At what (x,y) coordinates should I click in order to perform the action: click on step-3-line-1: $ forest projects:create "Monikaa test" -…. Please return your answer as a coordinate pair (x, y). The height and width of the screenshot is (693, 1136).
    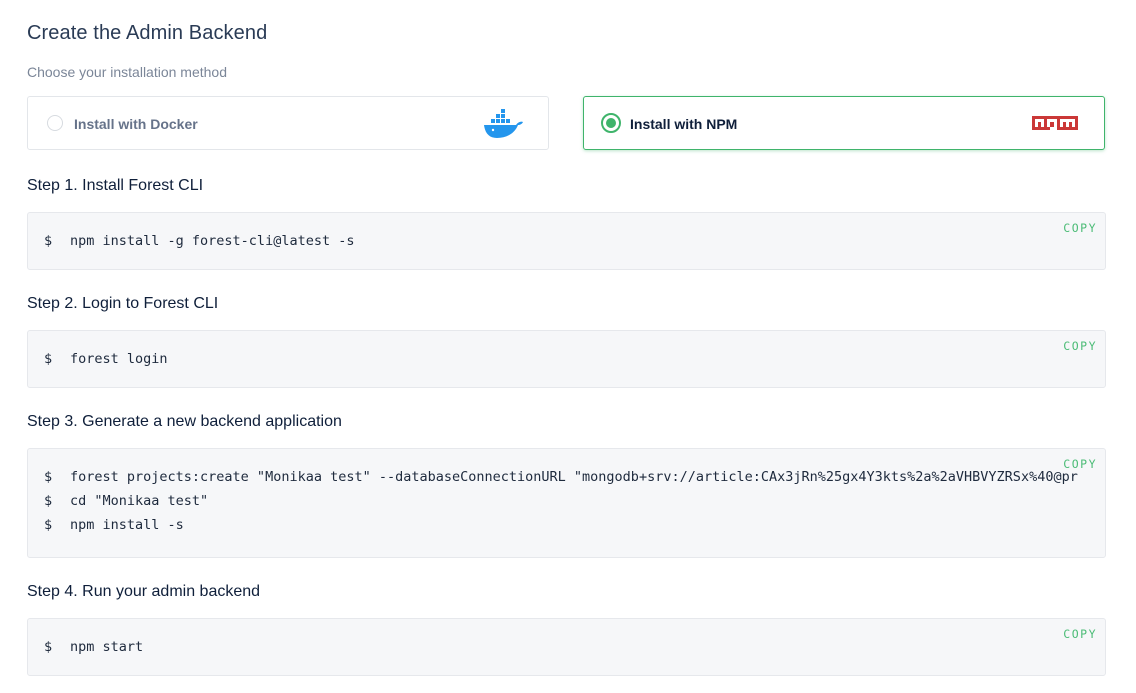
    Looking at the image, I should click on (561, 477).